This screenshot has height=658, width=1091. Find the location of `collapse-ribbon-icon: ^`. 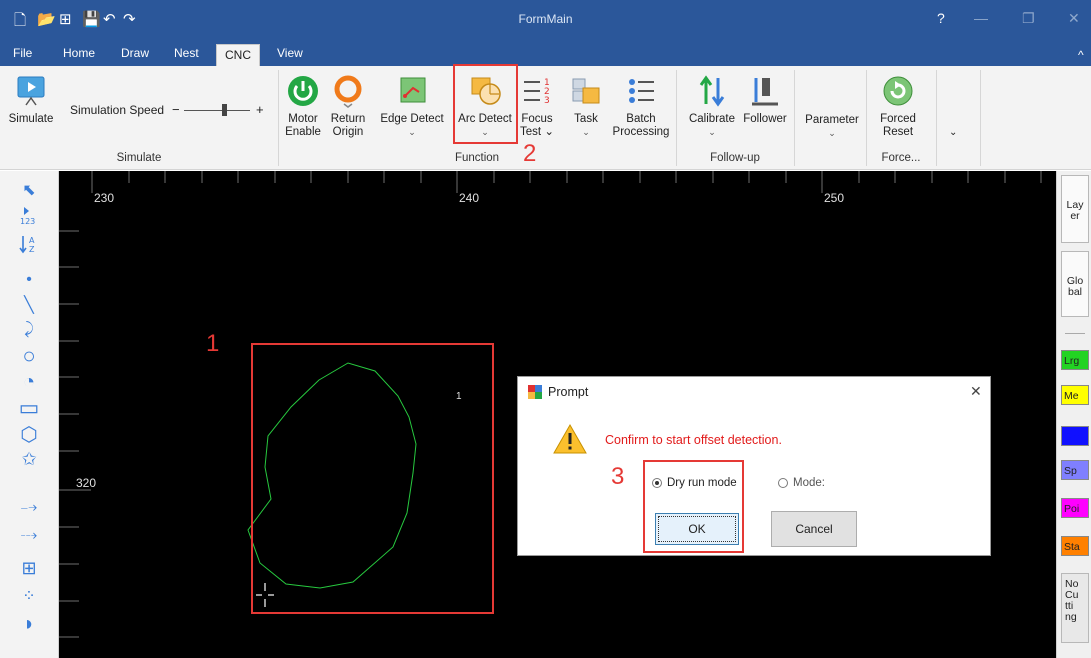

collapse-ribbon-icon: ^ is located at coordinates (1081, 55).